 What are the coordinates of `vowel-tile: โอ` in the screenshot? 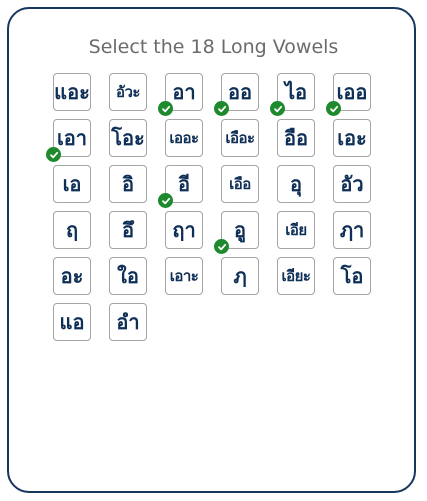 It's located at (352, 276).